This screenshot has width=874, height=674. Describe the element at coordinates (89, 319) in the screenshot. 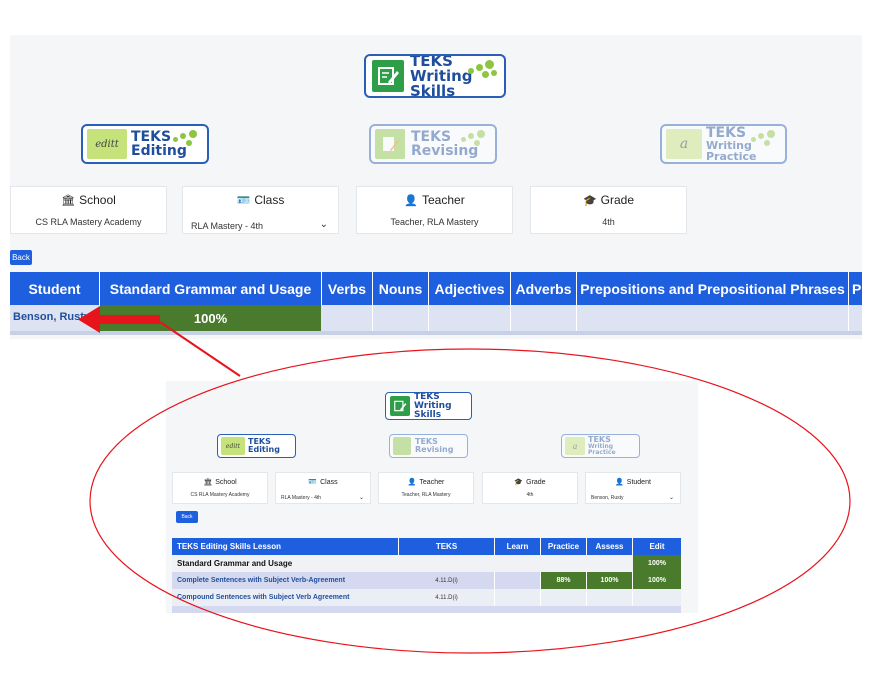

I see `annotation-arrow-head` at that location.